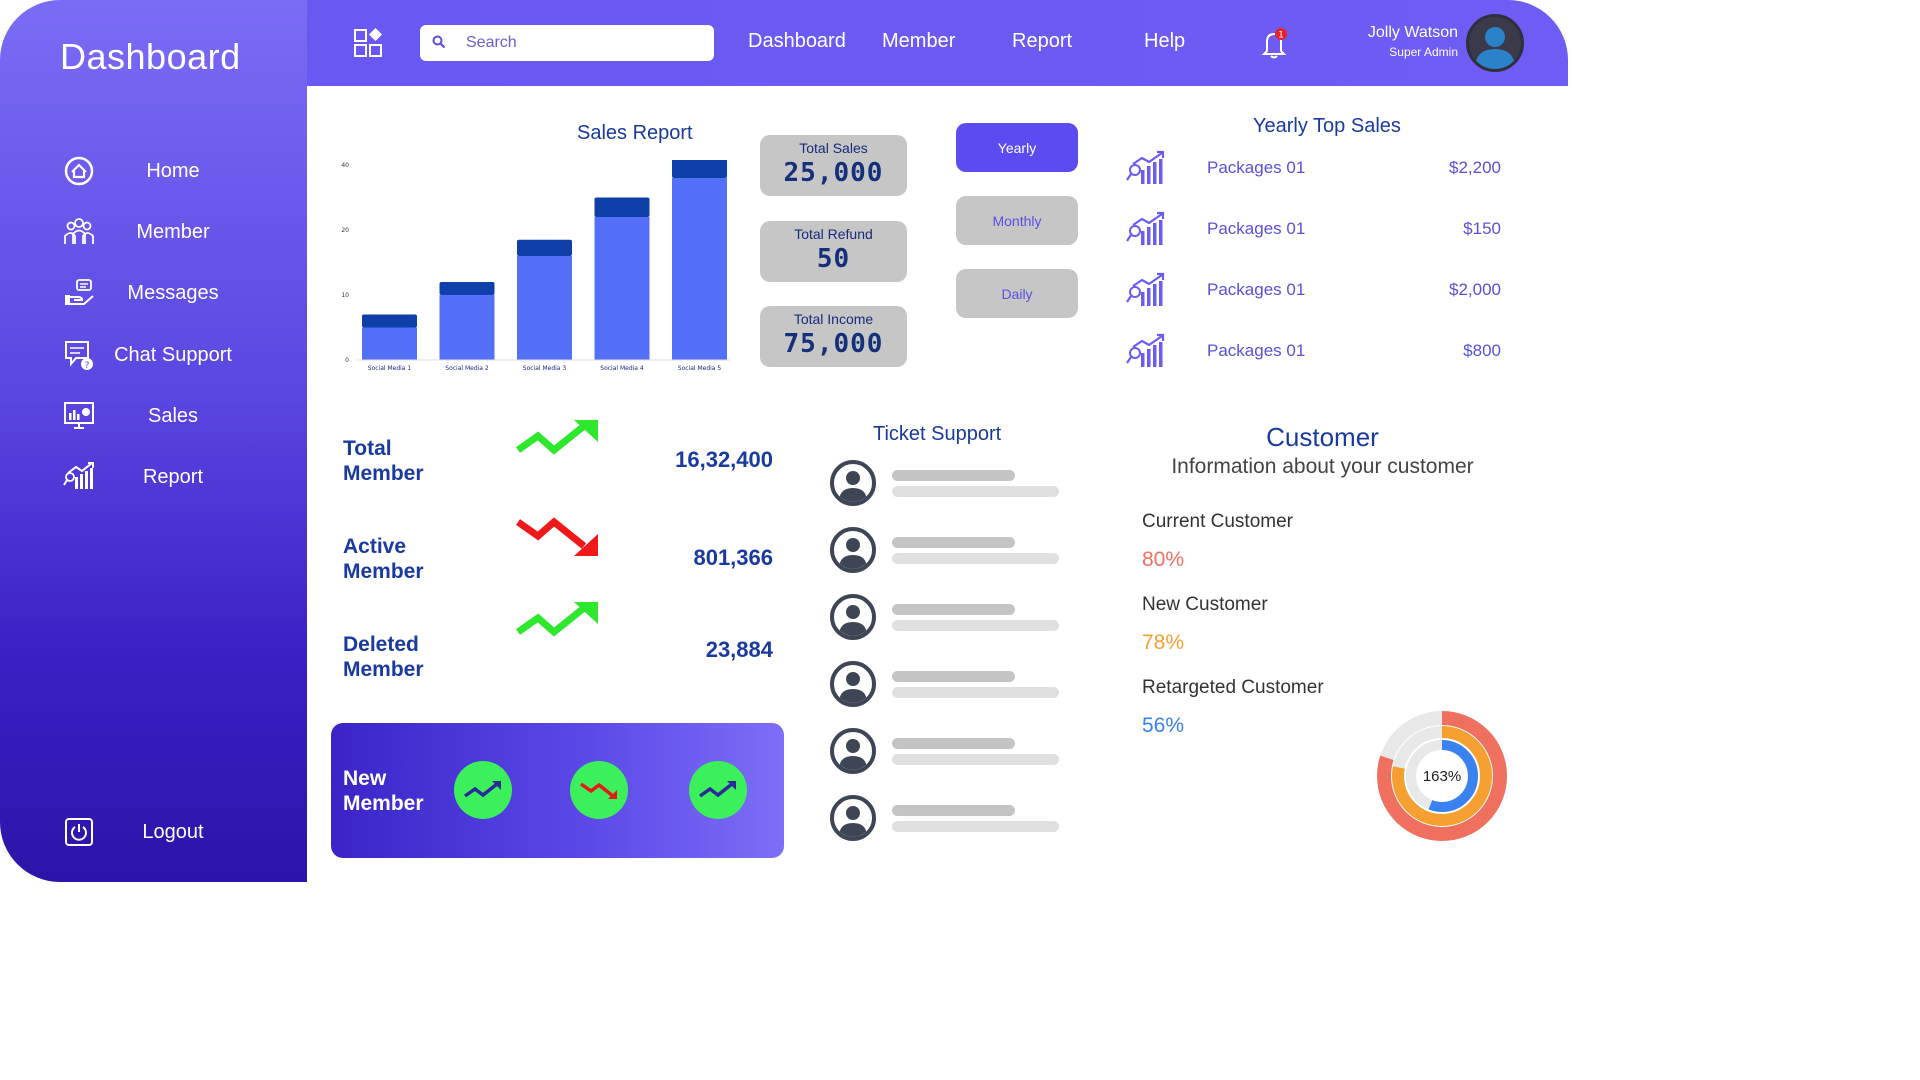 The height and width of the screenshot is (1080, 1920). I want to click on topnav-dashboard: Dashboard, so click(797, 41).